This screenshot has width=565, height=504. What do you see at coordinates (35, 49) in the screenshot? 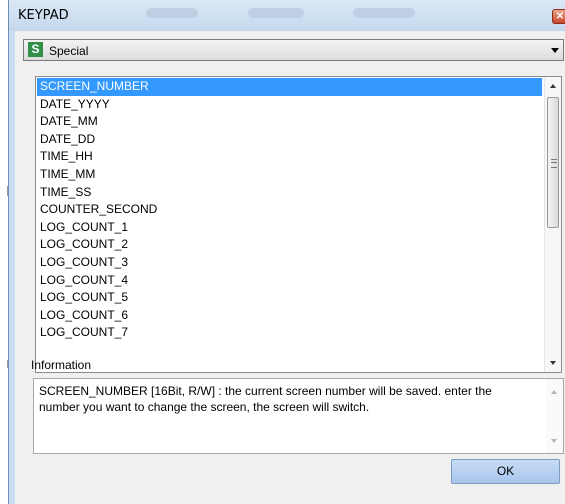
I see `special-category-icon: S` at bounding box center [35, 49].